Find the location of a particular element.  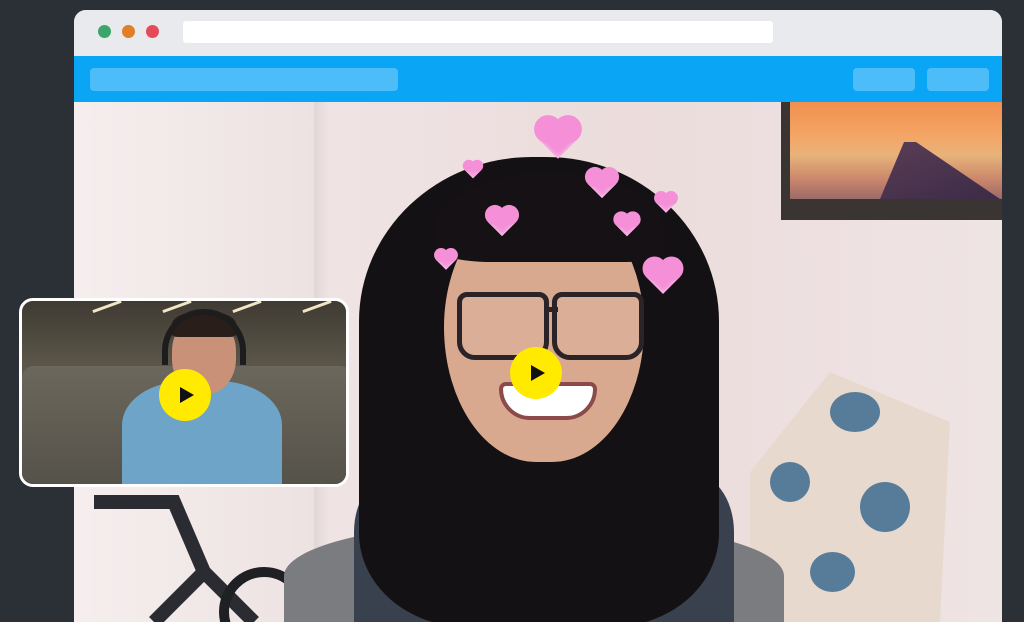

minimize-window-button is located at coordinates (128, 31).